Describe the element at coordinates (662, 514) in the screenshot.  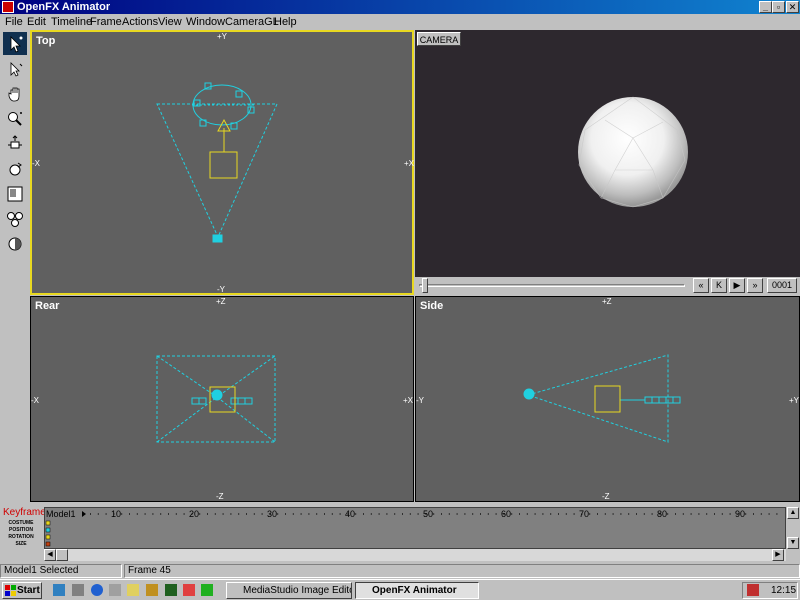
I see `tick-80: 80` at that location.